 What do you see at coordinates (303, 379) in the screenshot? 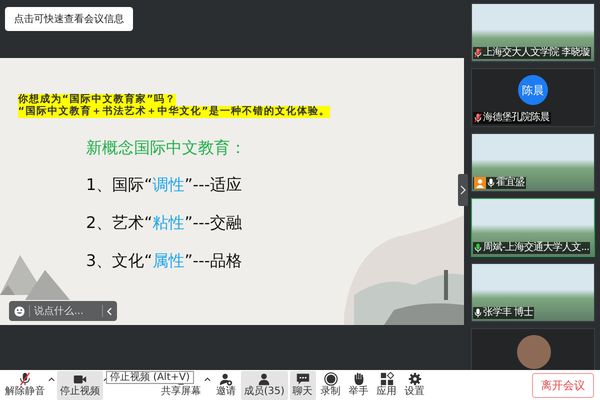
I see `chat-bubble-icon` at bounding box center [303, 379].